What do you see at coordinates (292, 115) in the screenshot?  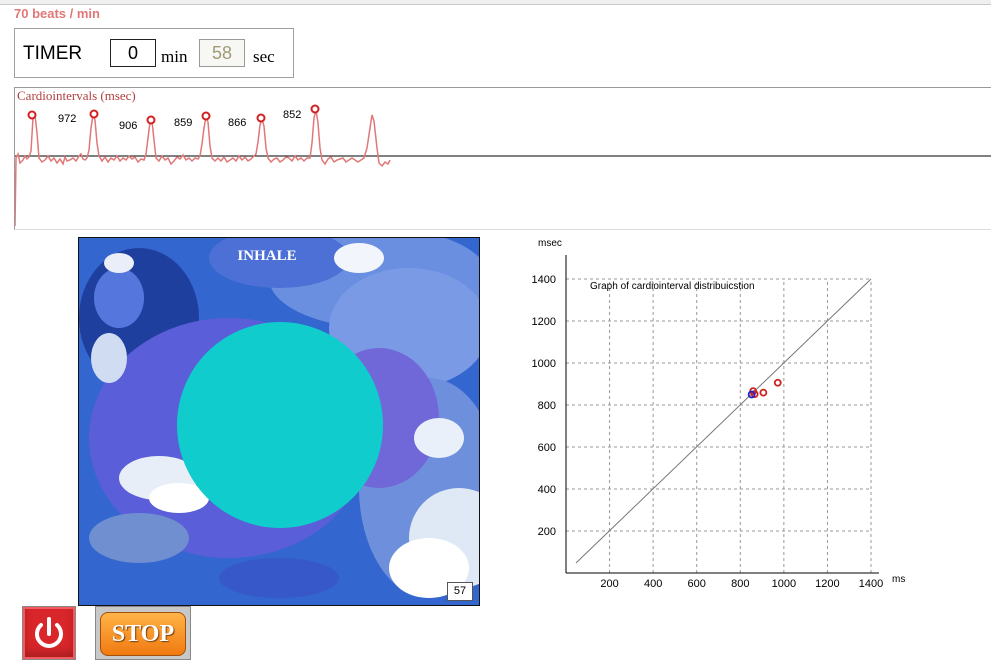 I see `rr-interval-label: 852` at bounding box center [292, 115].